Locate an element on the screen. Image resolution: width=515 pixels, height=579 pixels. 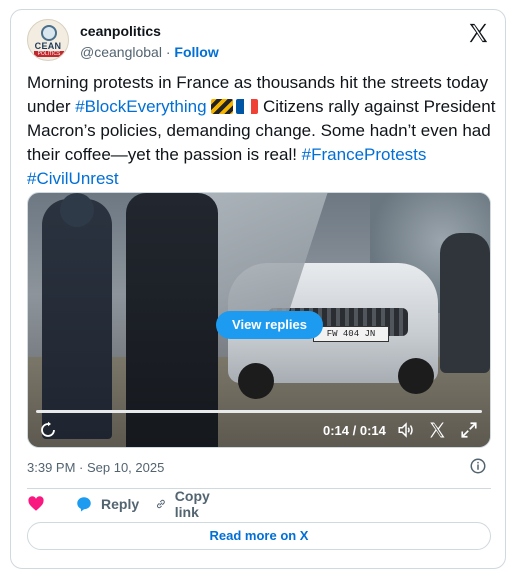
read-more-button: Read more on X is located at coordinates (259, 536).